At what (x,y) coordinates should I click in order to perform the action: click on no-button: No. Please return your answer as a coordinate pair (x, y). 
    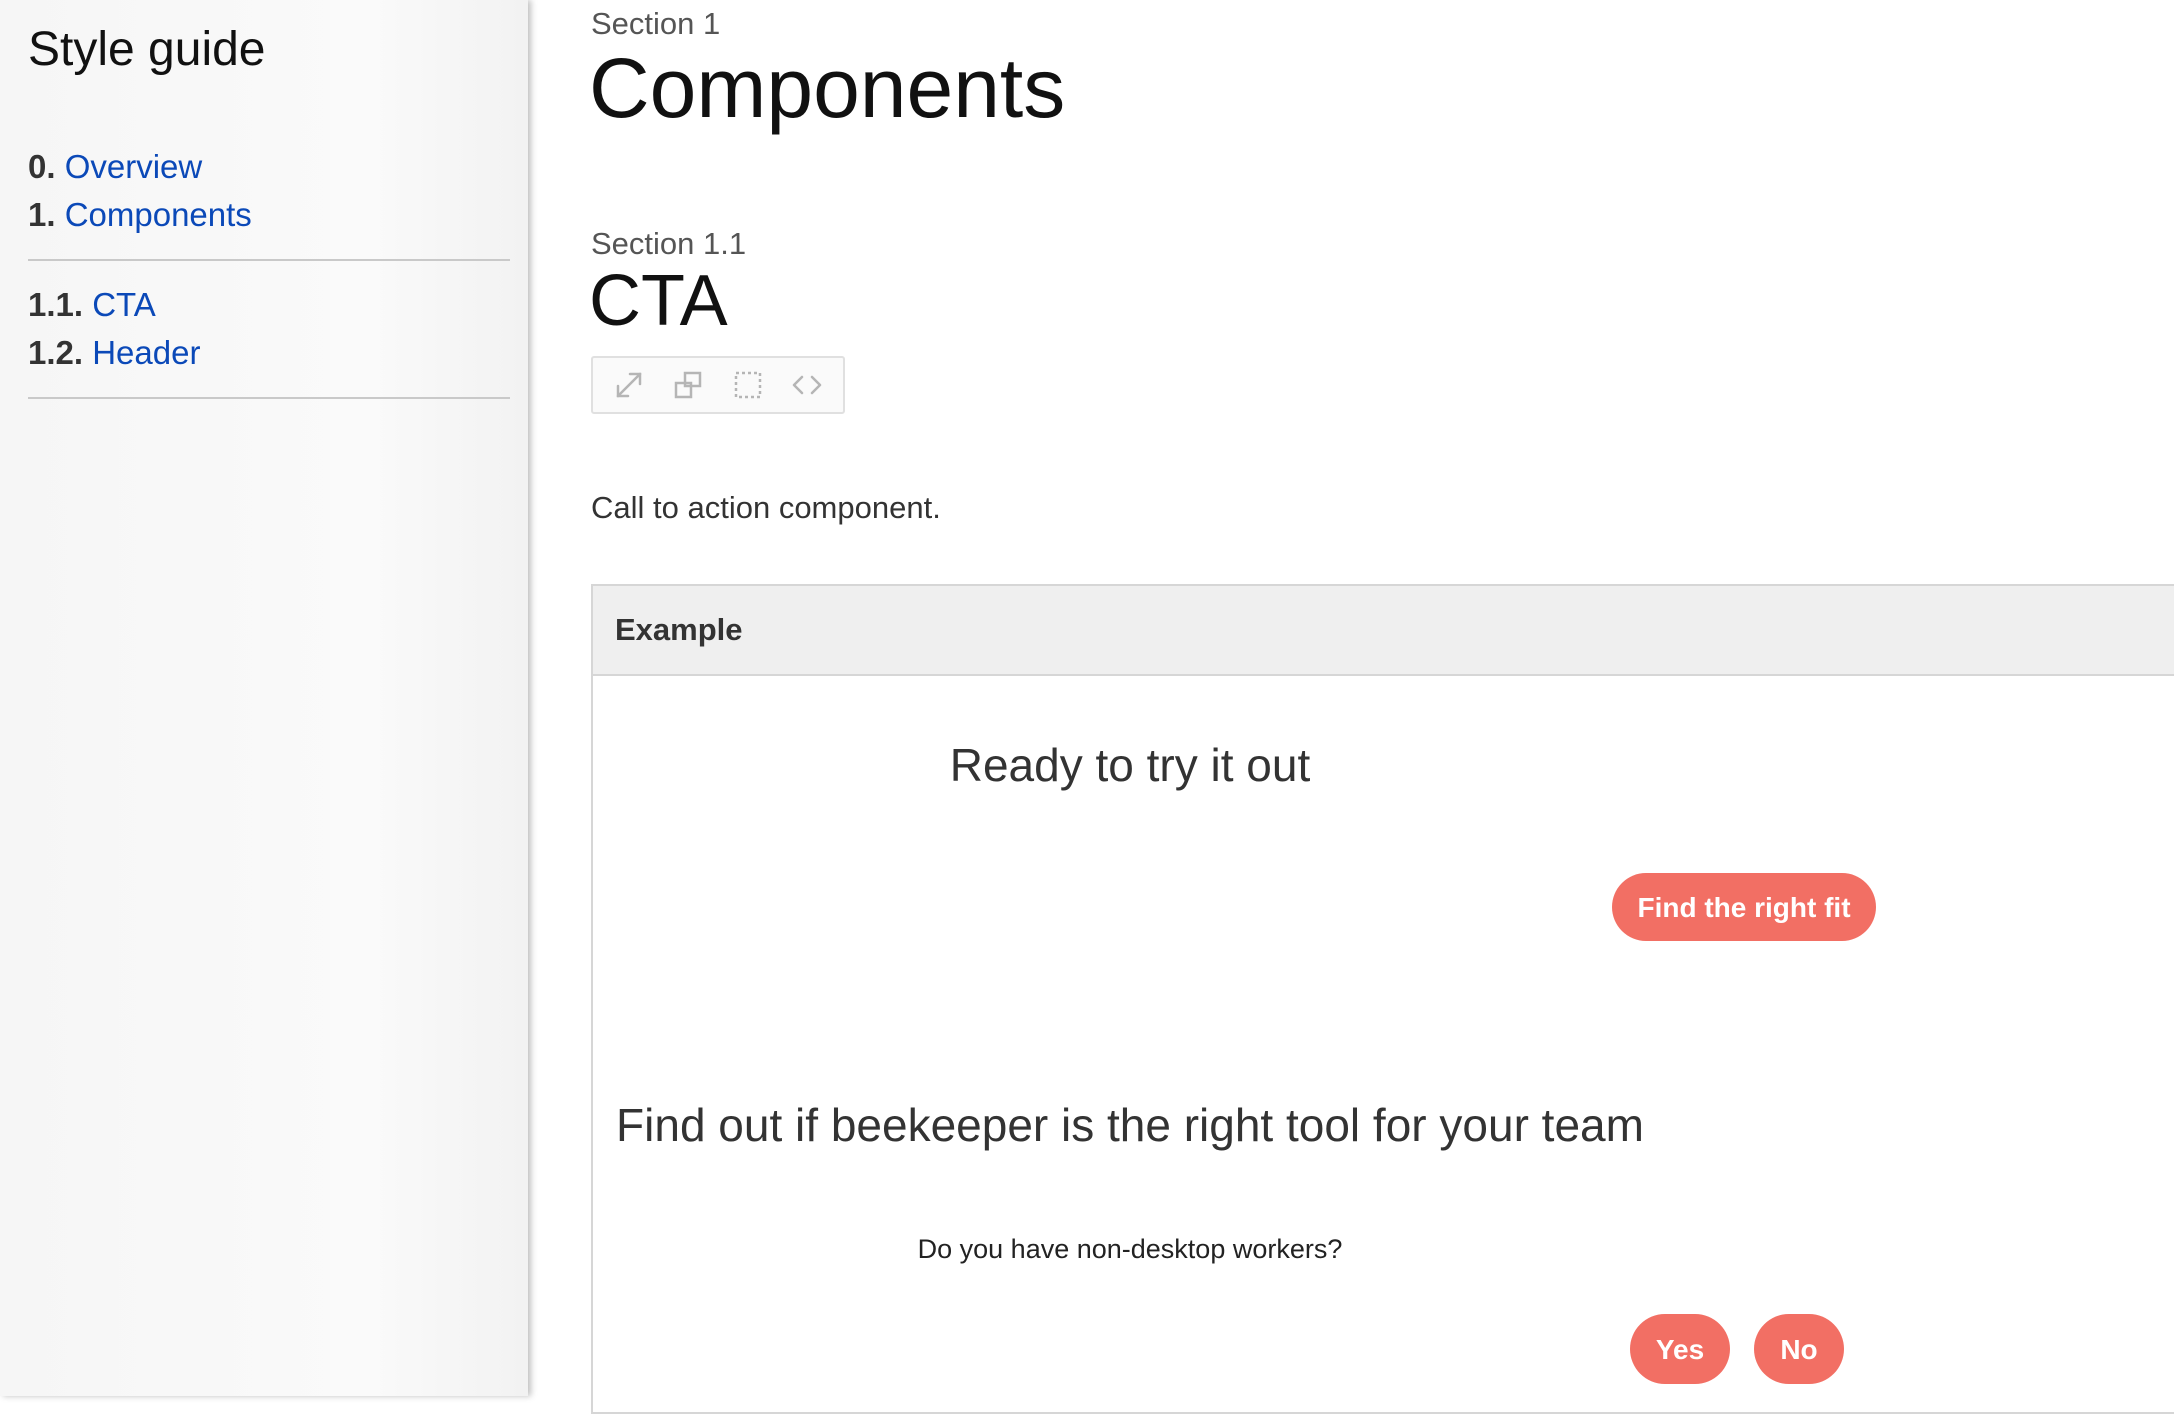
    Looking at the image, I should click on (1799, 1349).